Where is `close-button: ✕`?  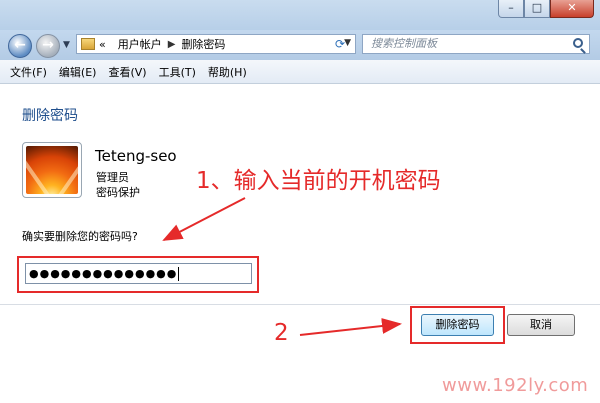
close-button: ✕ is located at coordinates (572, 9).